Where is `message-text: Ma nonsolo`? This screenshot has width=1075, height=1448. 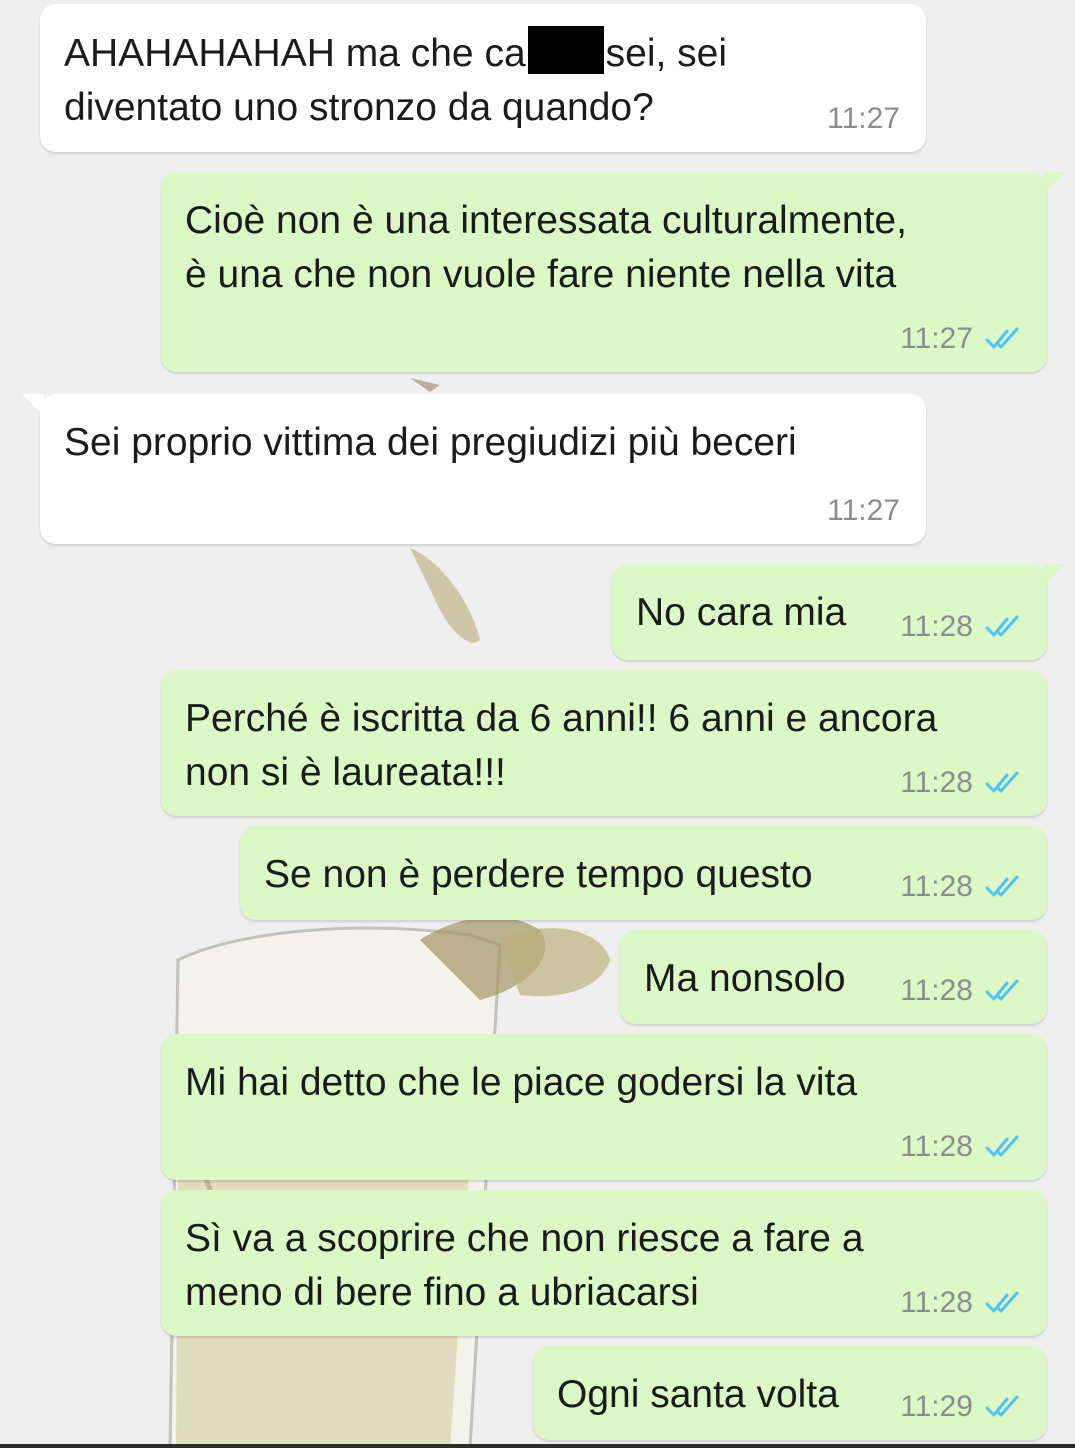
message-text: Ma nonsolo is located at coordinates (745, 978).